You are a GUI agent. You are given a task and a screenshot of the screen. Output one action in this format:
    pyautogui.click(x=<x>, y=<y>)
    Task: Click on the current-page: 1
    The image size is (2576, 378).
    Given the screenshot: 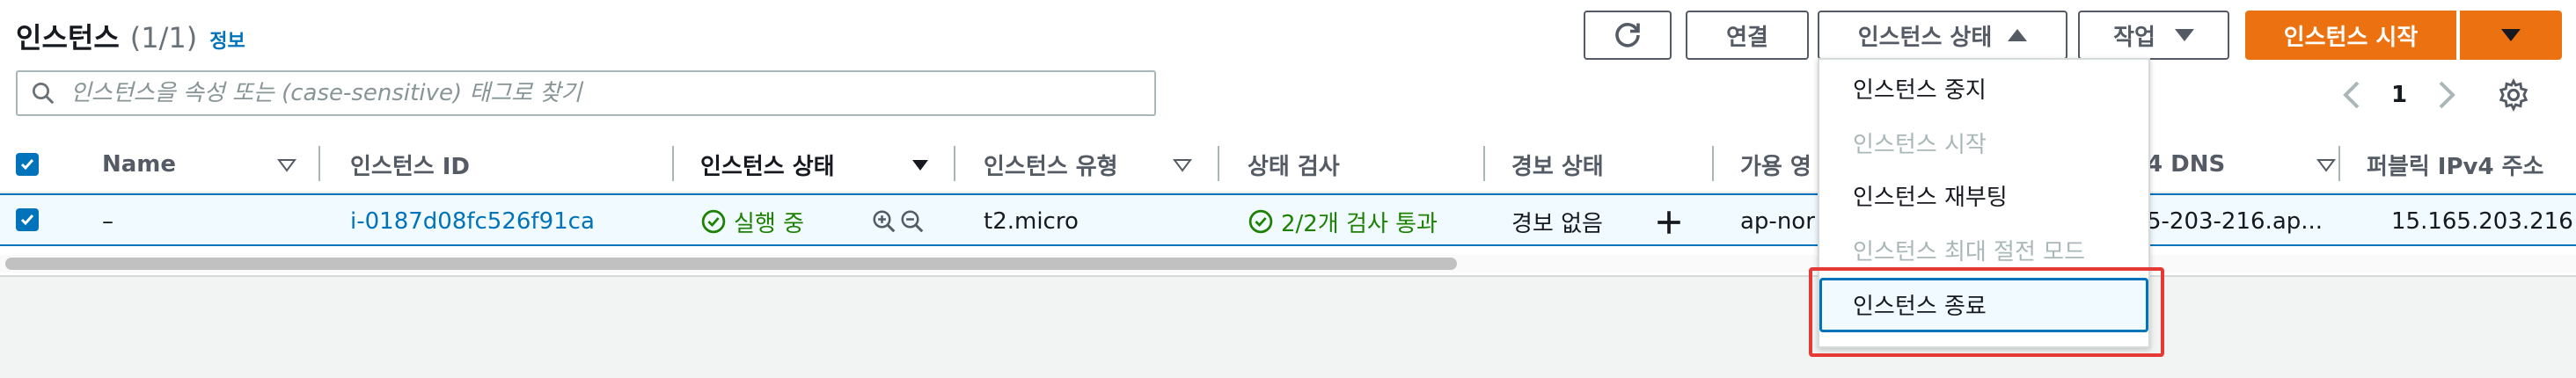 What is the action you would take?
    pyautogui.click(x=2399, y=95)
    